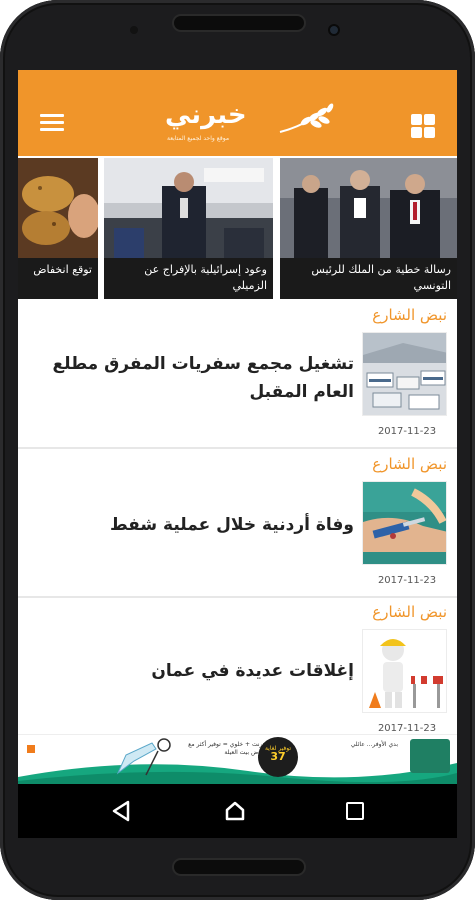  Describe the element at coordinates (188, 278) in the screenshot. I see `slide-caption: وعود إسرائيلية بالإفراج عن الزميلي` at that location.